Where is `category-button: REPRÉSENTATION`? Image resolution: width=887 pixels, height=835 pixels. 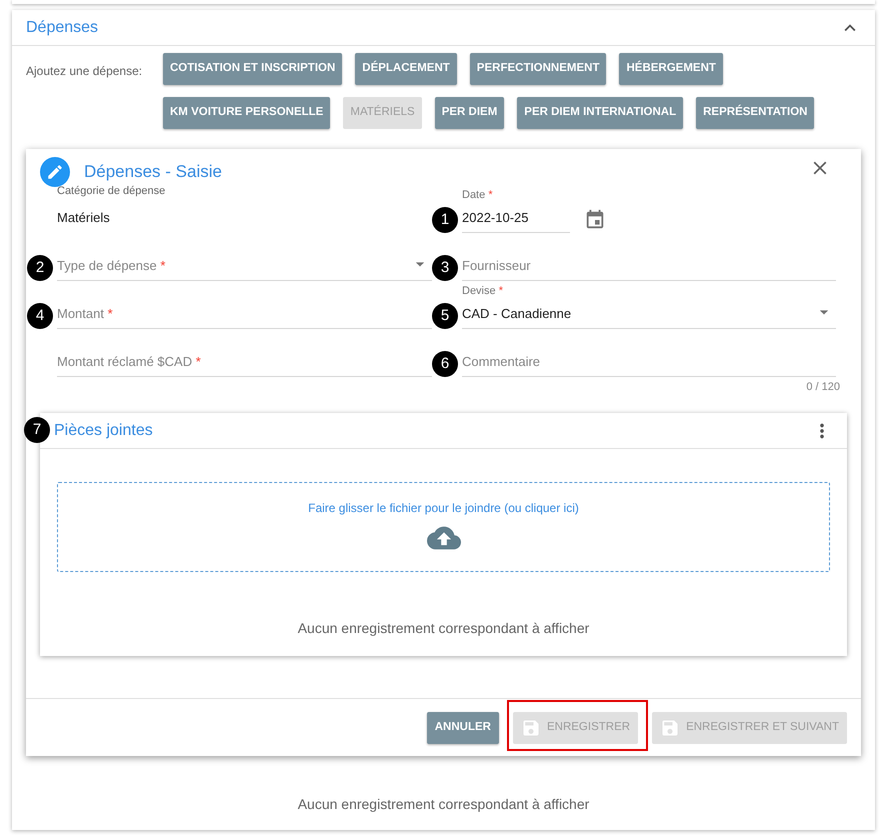 category-button: REPRÉSENTATION is located at coordinates (755, 113).